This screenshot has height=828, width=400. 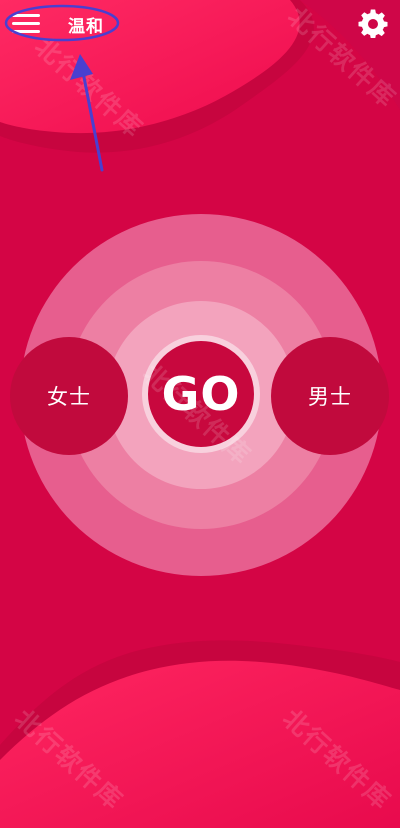 I want to click on mode-title: 温和, so click(x=86, y=24).